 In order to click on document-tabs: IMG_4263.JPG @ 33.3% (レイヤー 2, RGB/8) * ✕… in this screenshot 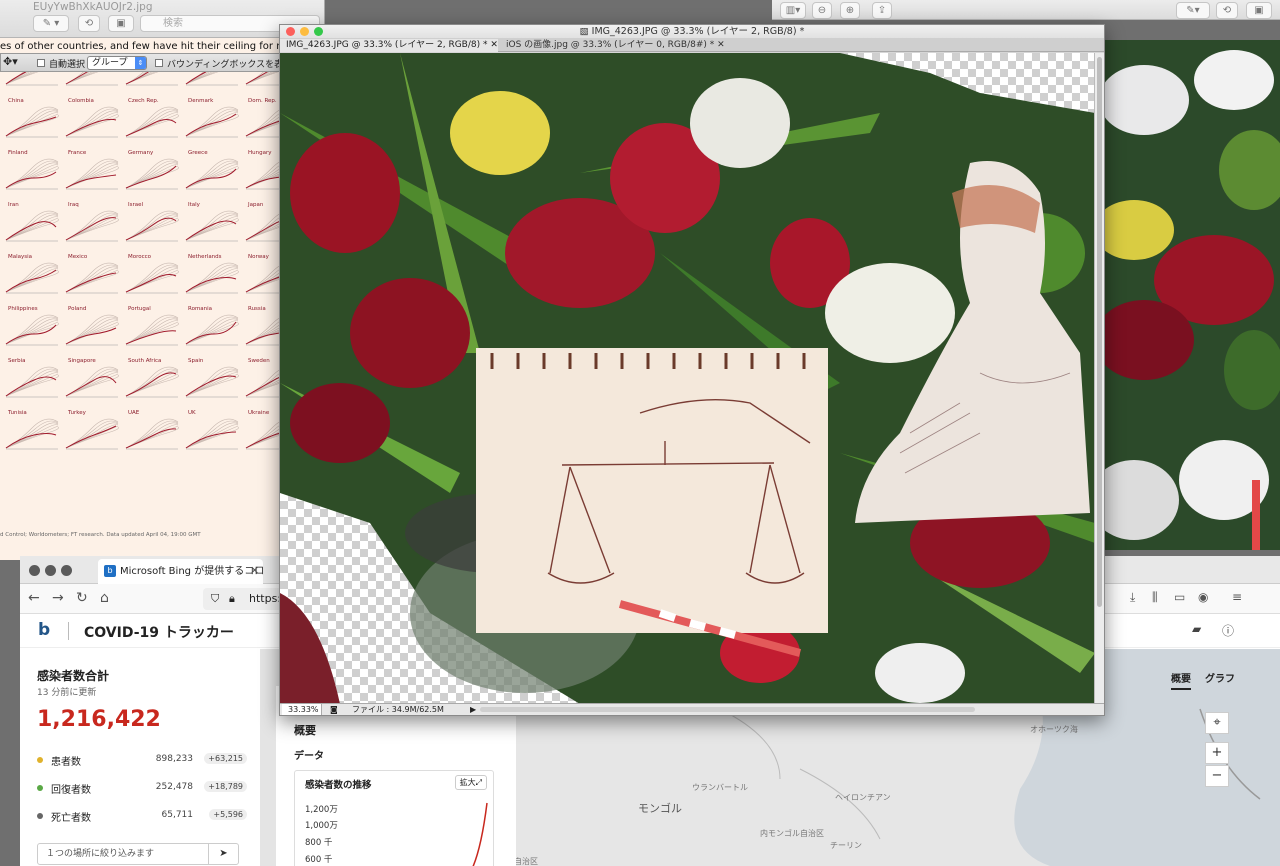, I will do `click(692, 45)`.